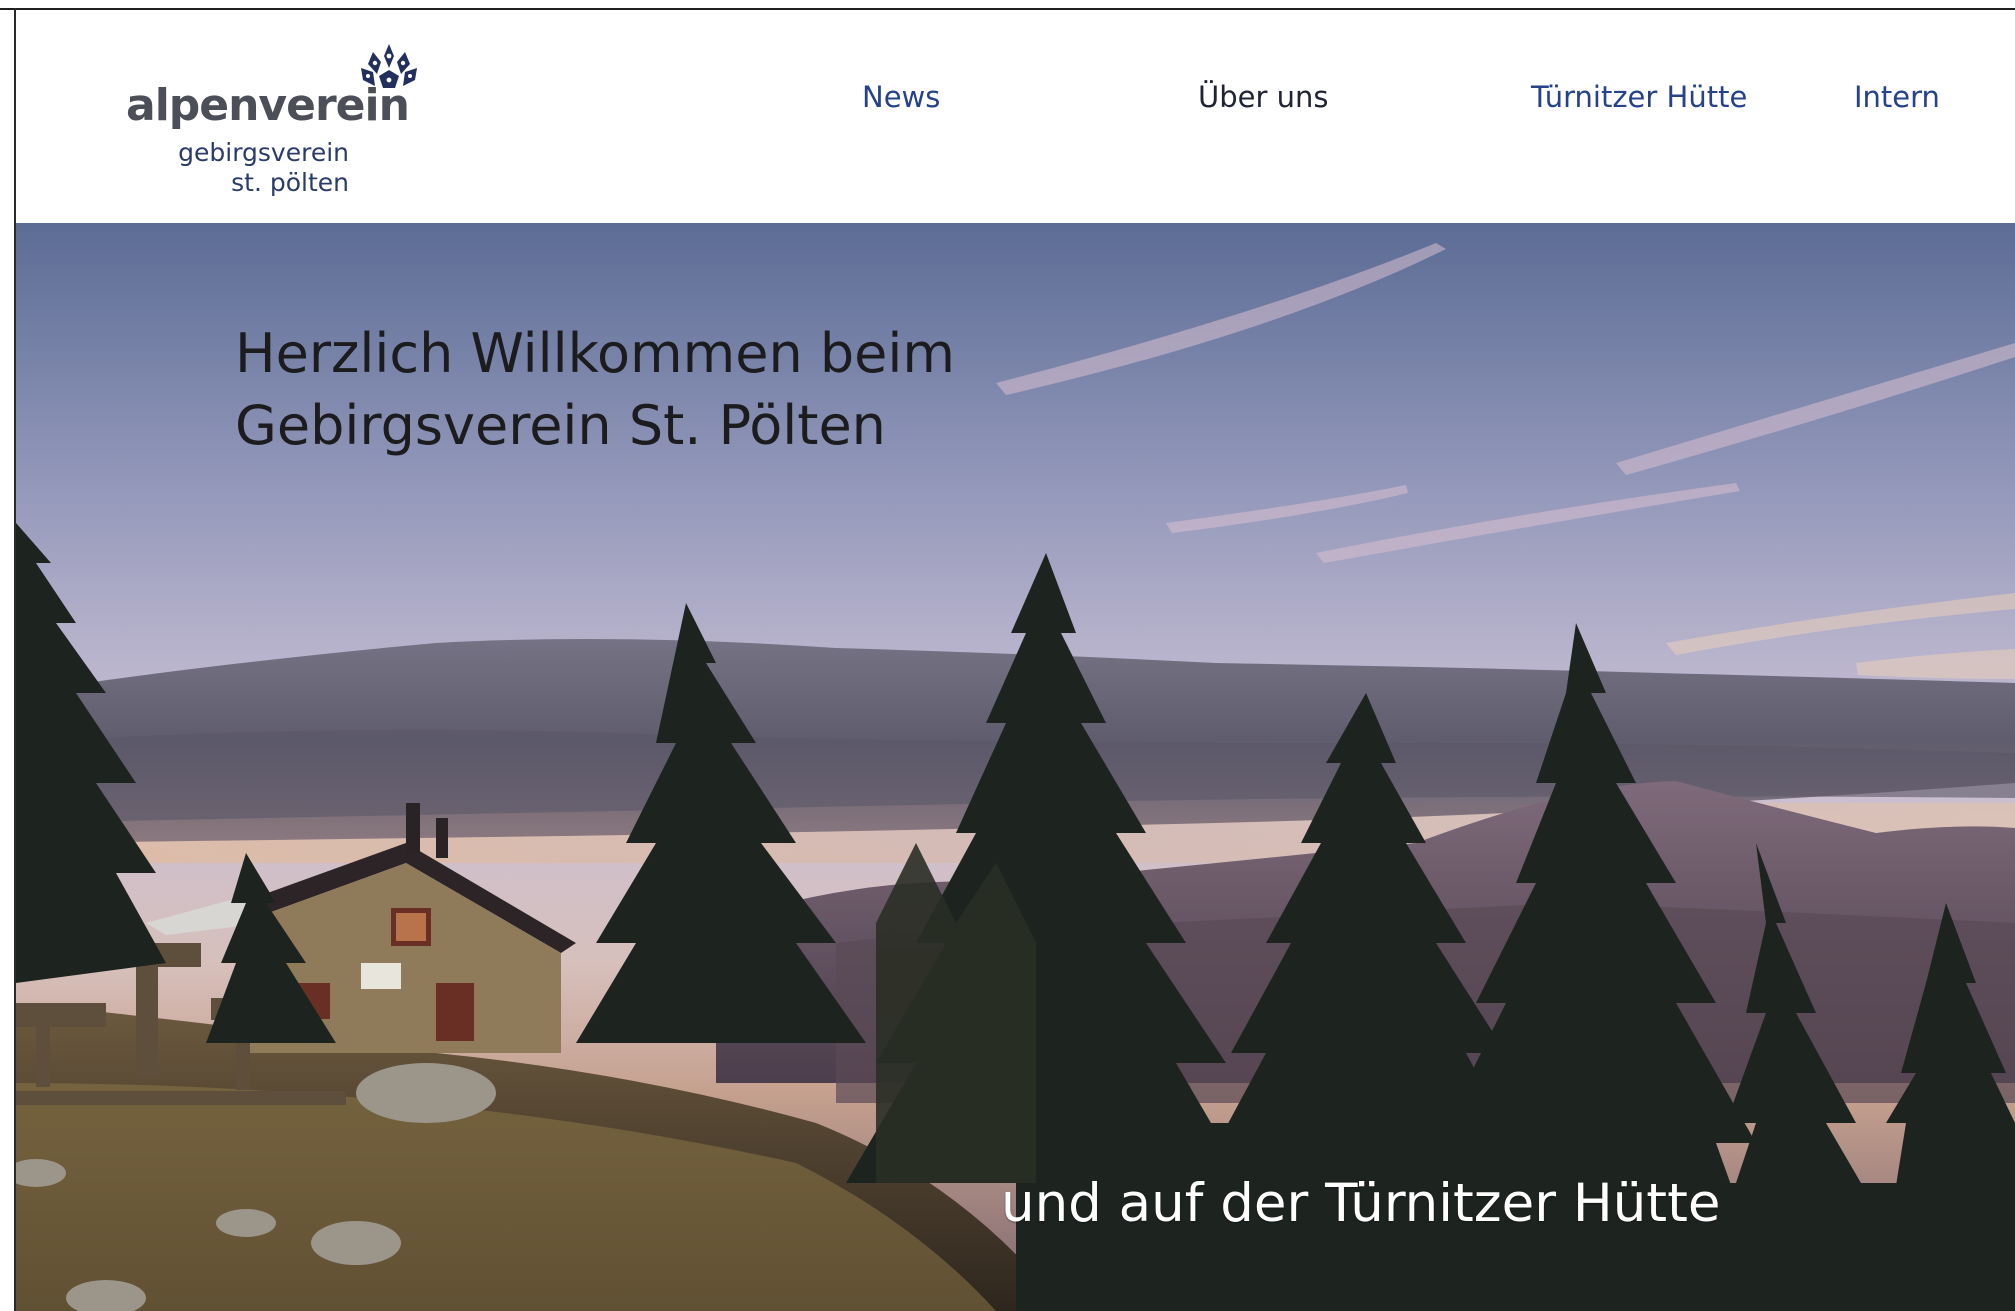 Image resolution: width=2015 pixels, height=1311 pixels. Describe the element at coordinates (1897, 97) in the screenshot. I see `nav-intern: Intern` at that location.